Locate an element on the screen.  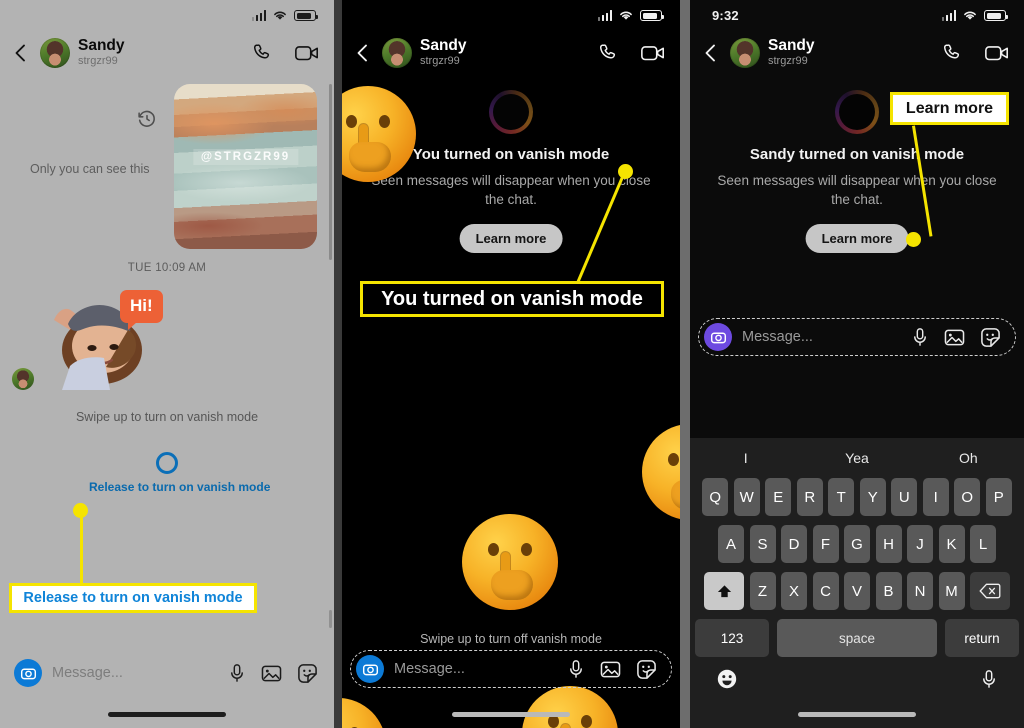
scrollbar is located at coordinates (330, 172).